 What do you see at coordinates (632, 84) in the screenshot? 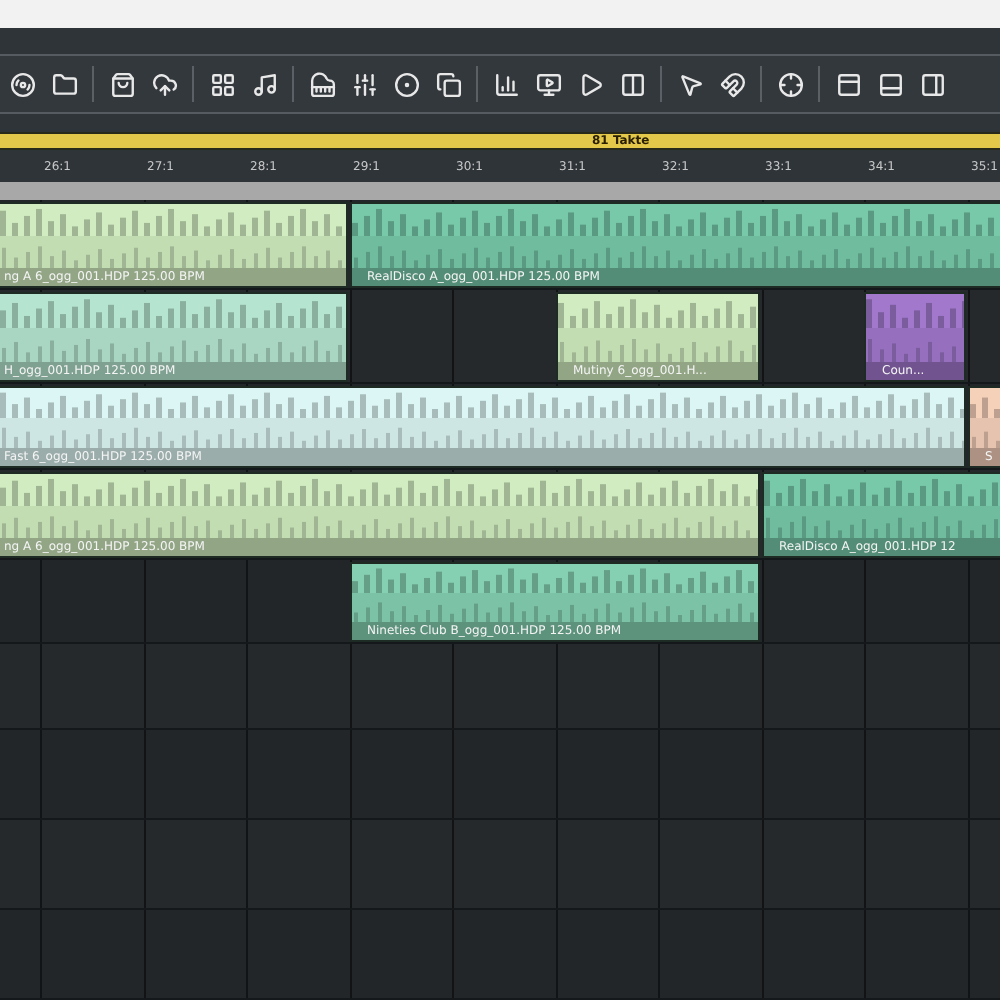
I see `split-icon` at bounding box center [632, 84].